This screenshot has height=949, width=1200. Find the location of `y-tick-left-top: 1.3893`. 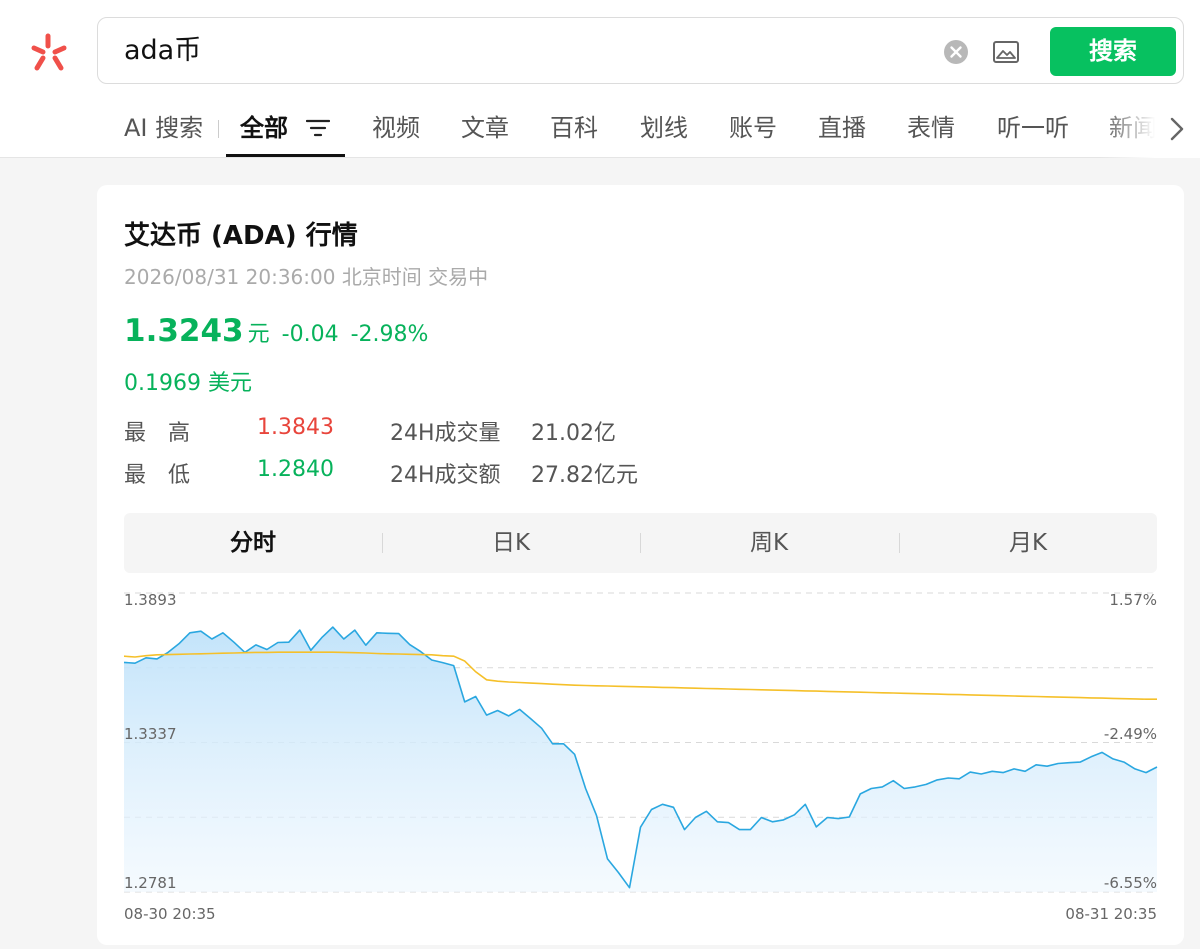

y-tick-left-top: 1.3893 is located at coordinates (150, 600).